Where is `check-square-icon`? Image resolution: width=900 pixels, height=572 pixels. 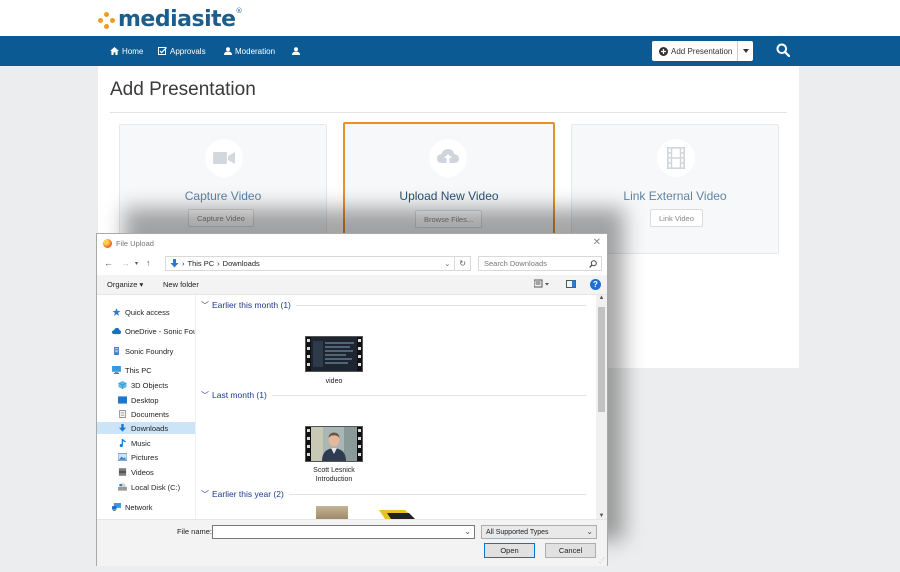 check-square-icon is located at coordinates (162, 51).